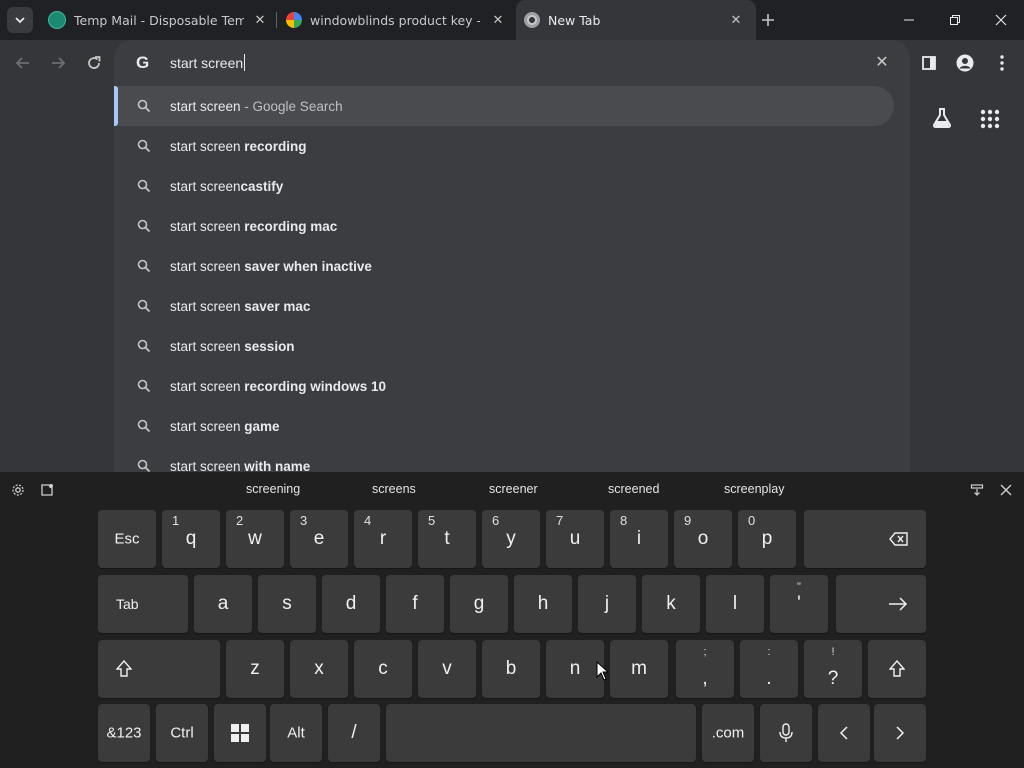 Image resolution: width=1024 pixels, height=768 pixels. Describe the element at coordinates (504, 306) in the screenshot. I see `suggestion-item: start screen saver mac` at that location.